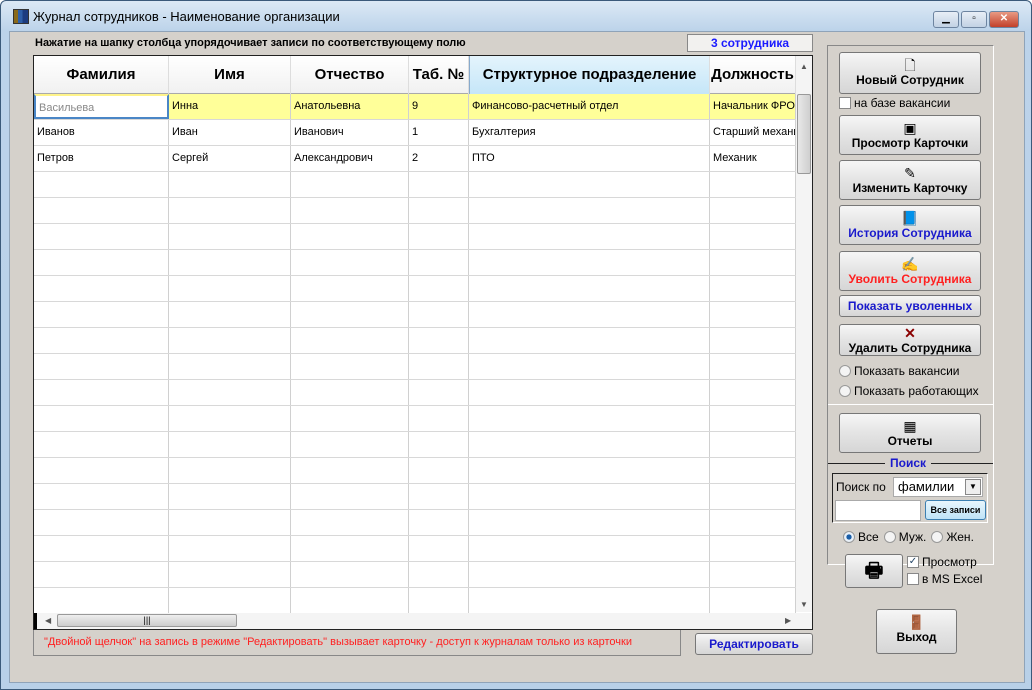 The image size is (1032, 690). I want to click on show-vacancies-radio: Показать вакансии, so click(899, 371).